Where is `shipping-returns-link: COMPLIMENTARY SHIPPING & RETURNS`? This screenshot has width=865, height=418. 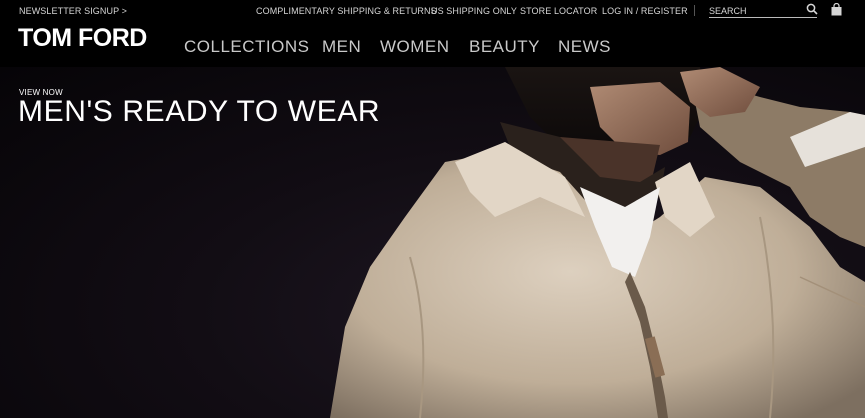 shipping-returns-link: COMPLIMENTARY SHIPPING & RETURNS is located at coordinates (346, 11).